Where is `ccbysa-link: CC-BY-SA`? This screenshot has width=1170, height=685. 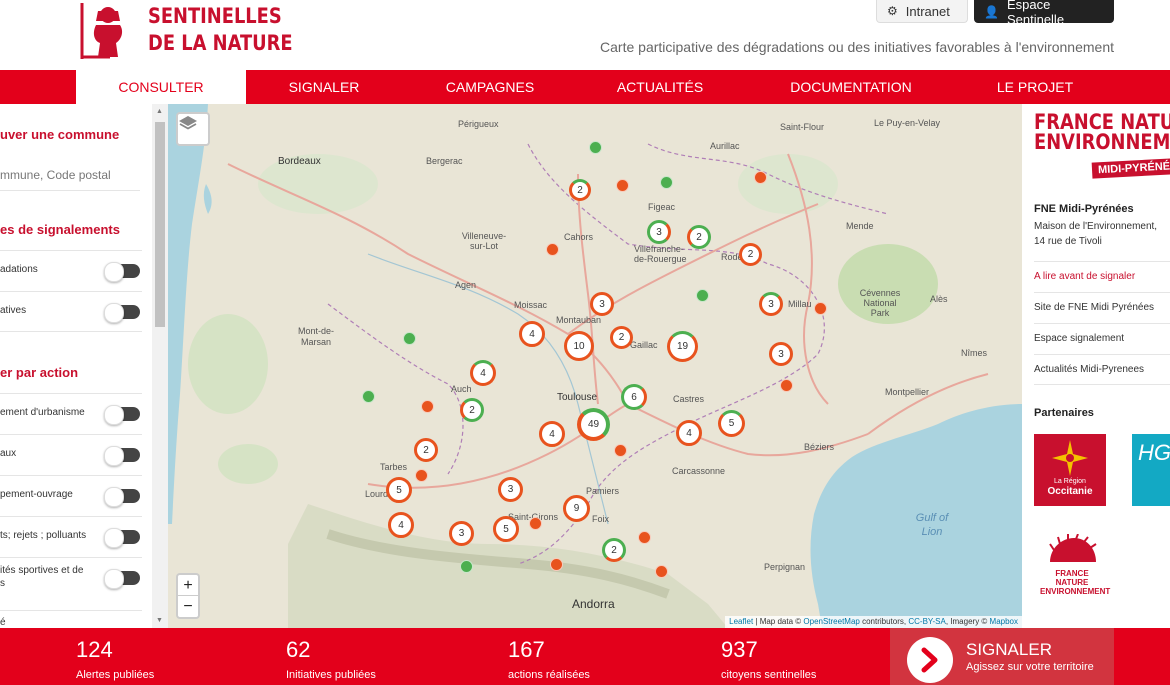 ccbysa-link: CC-BY-SA is located at coordinates (927, 621).